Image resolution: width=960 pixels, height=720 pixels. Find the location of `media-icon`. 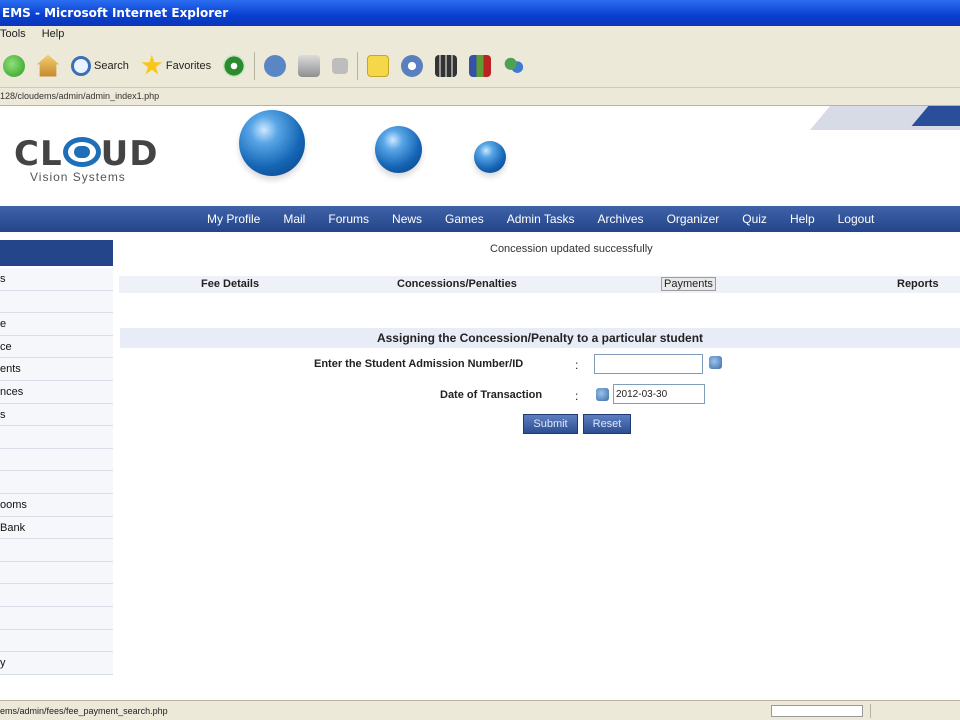

media-icon is located at coordinates (234, 65).